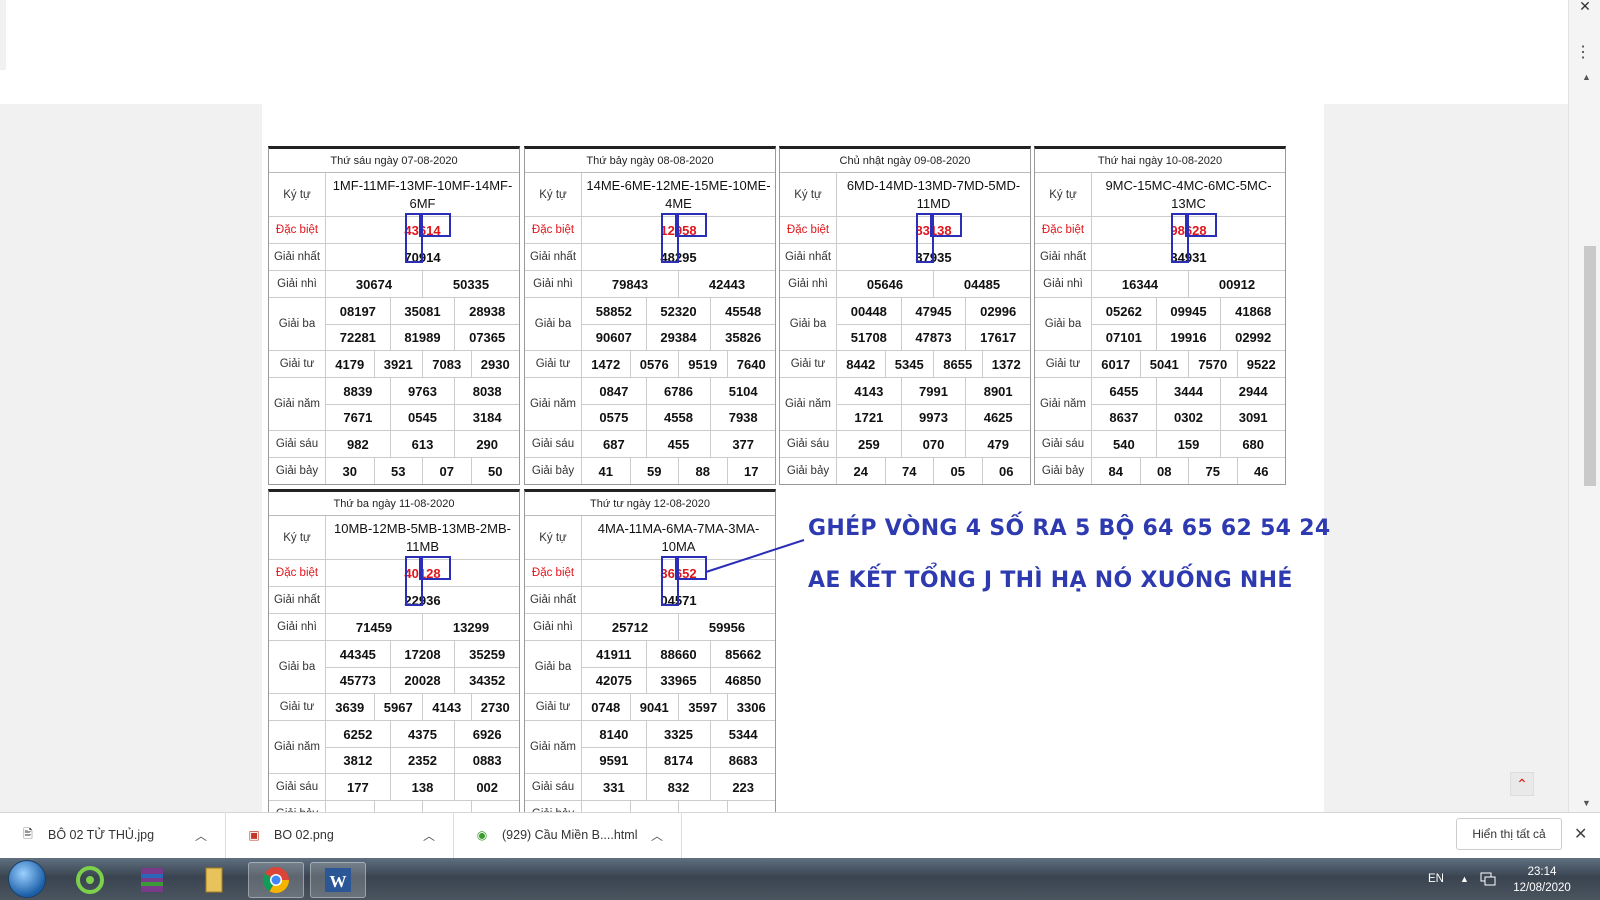 Image resolution: width=1600 pixels, height=900 pixels. Describe the element at coordinates (868, 311) in the screenshot. I see `result-number: 00448` at that location.